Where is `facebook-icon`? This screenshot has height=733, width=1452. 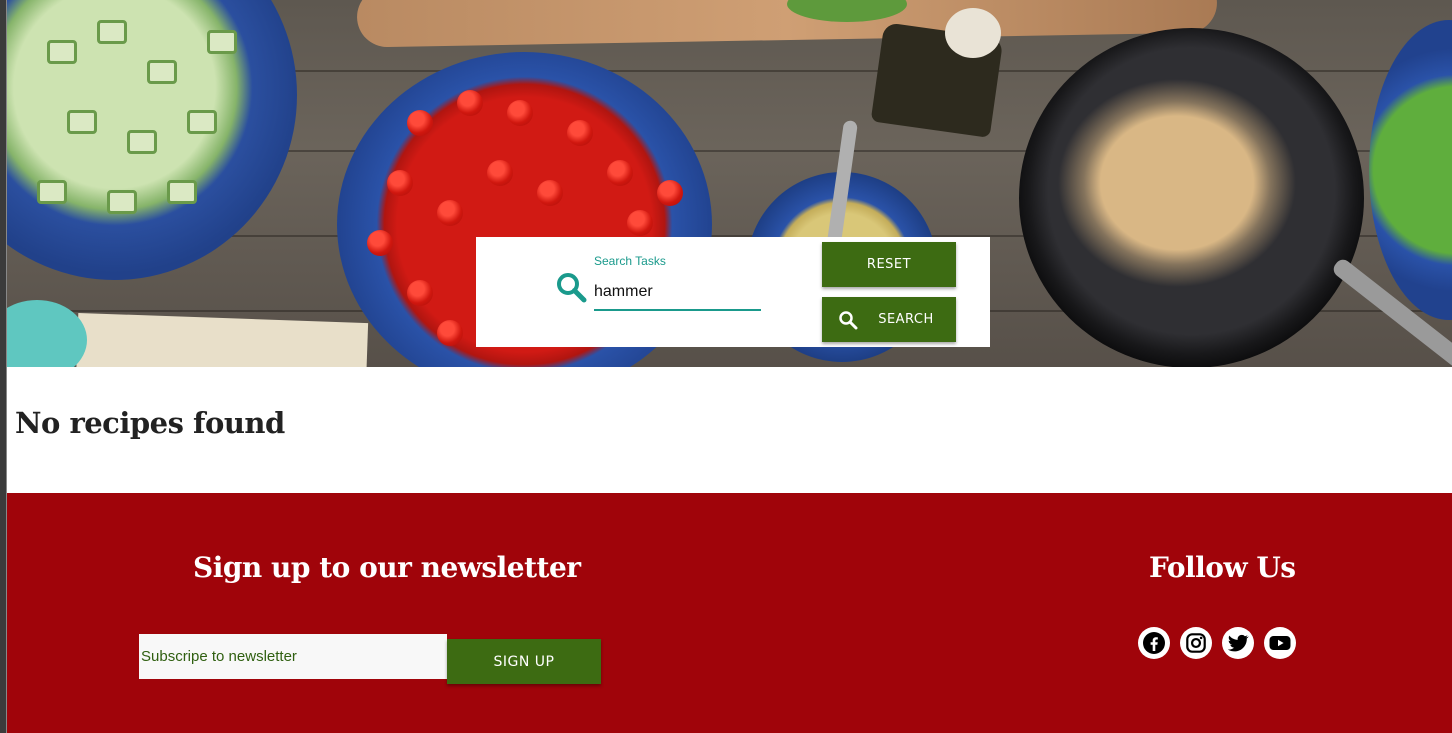
facebook-icon is located at coordinates (1154, 643).